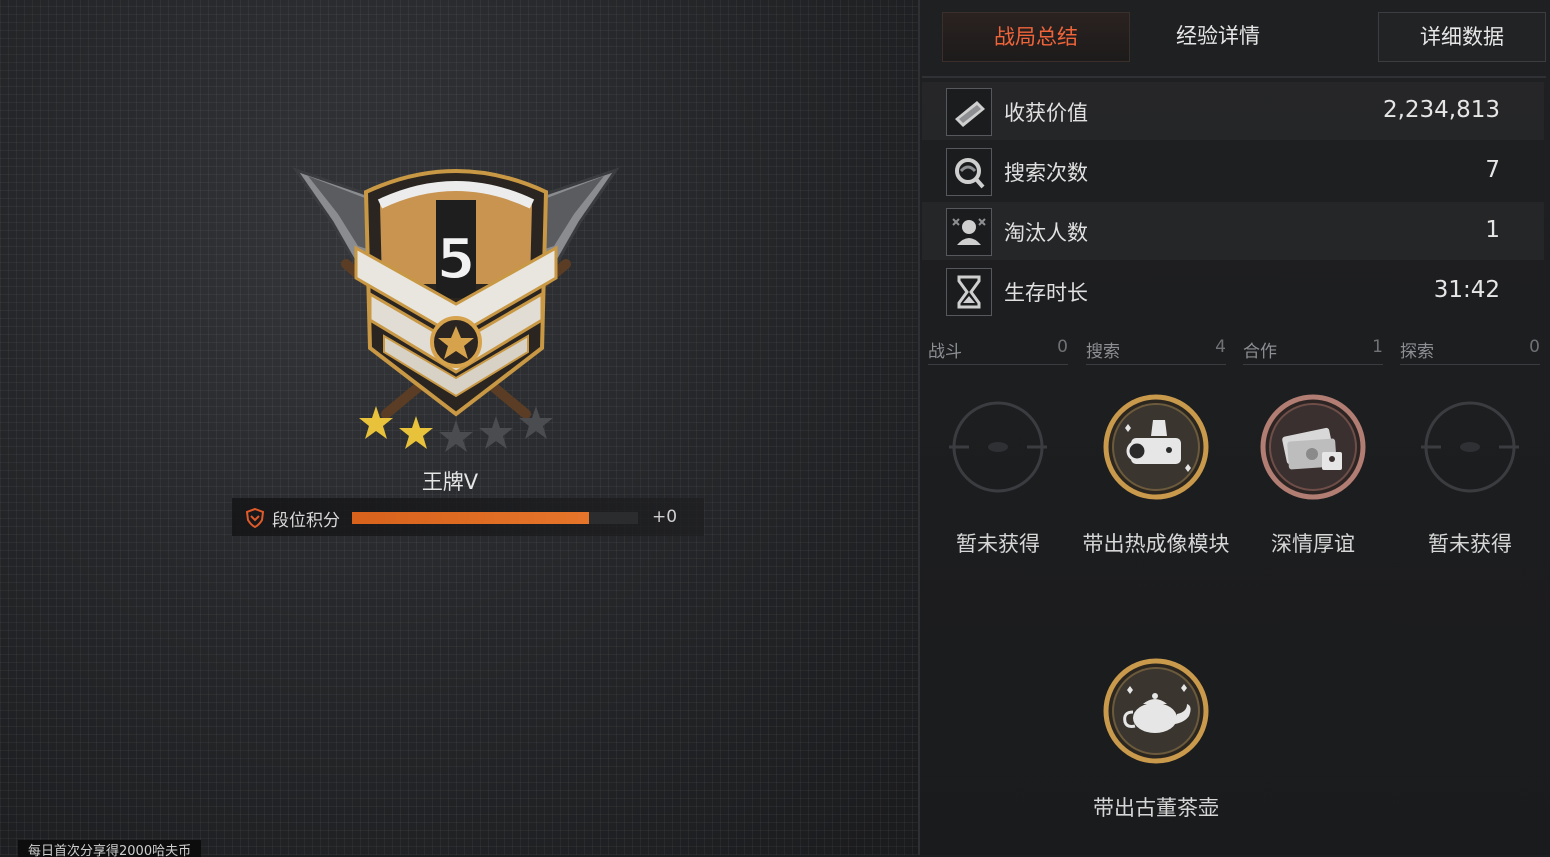 This screenshot has height=857, width=1550. What do you see at coordinates (969, 232) in the screenshot?
I see `eliminate-icon` at bounding box center [969, 232].